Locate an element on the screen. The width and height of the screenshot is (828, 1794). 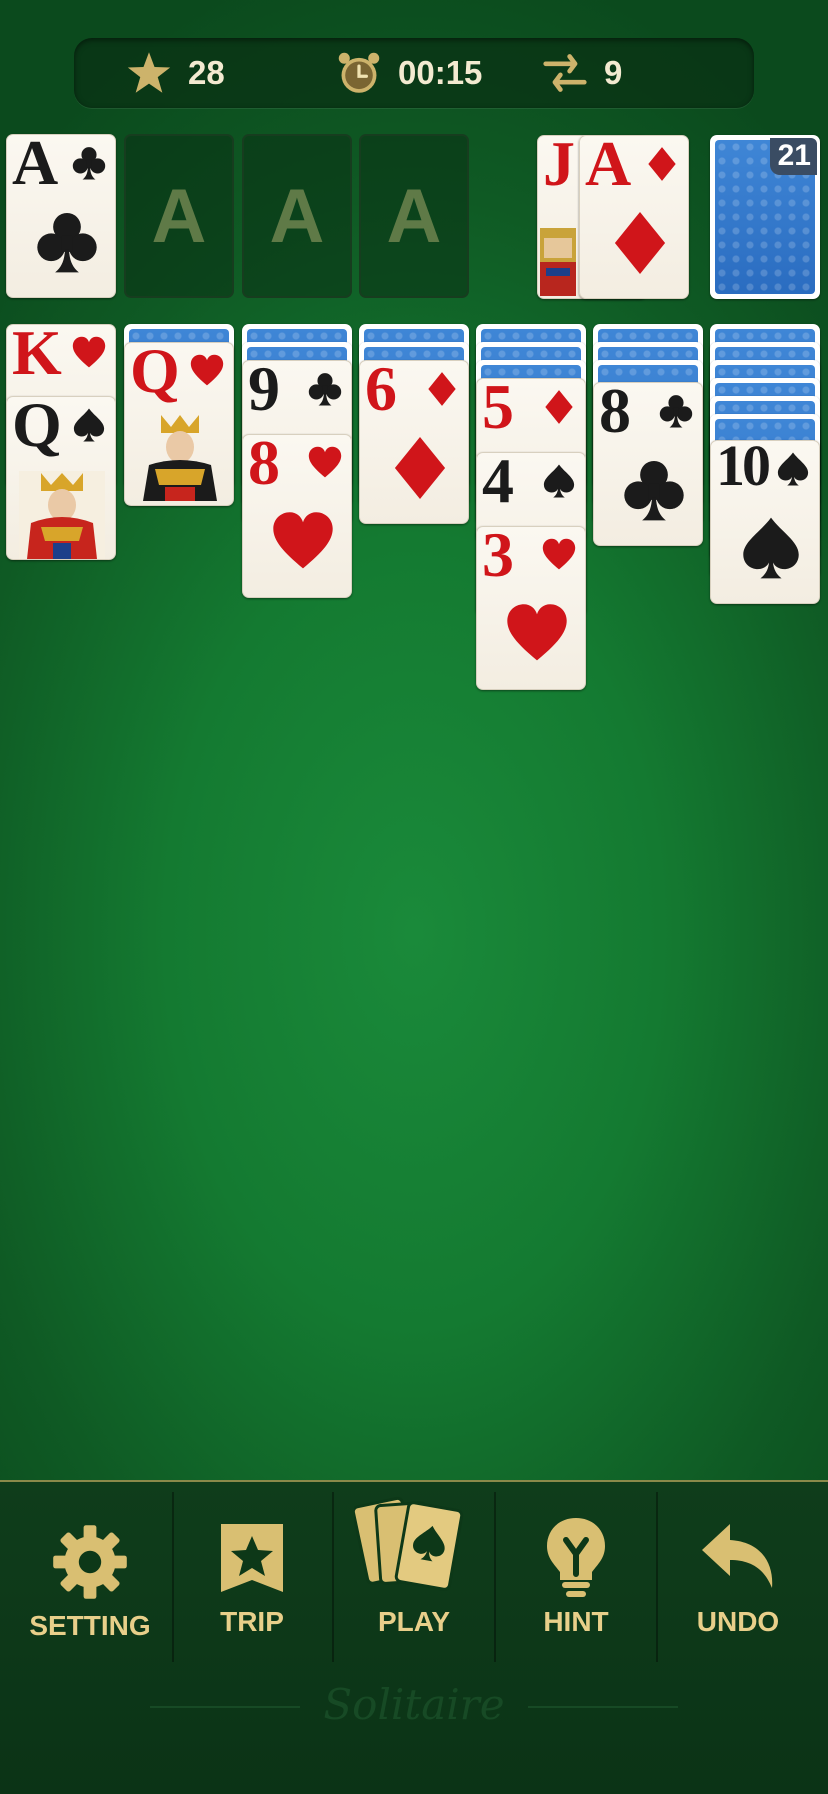
tableau-5-three-of-hearts: 3 is located at coordinates (531, 608).